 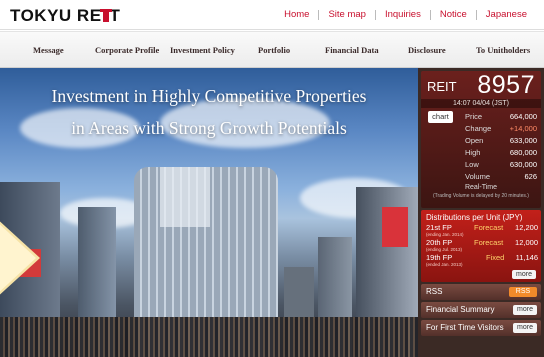 What do you see at coordinates (453, 14) in the screenshot?
I see `top-nav-notice: Notice` at bounding box center [453, 14].